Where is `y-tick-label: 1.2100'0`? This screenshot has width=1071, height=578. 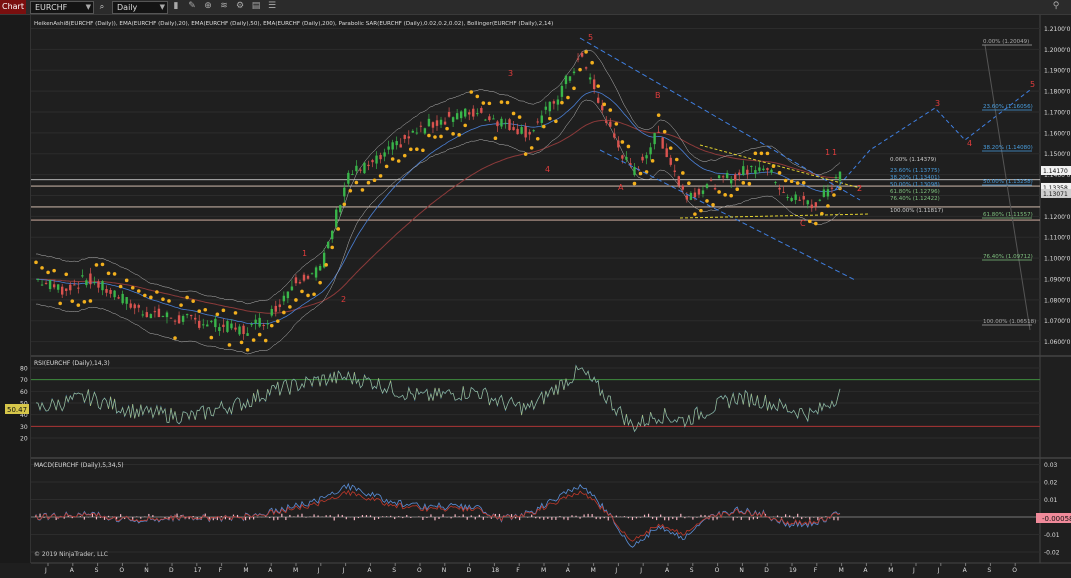
y-tick-label: 1.2100'0 is located at coordinates (1057, 29).